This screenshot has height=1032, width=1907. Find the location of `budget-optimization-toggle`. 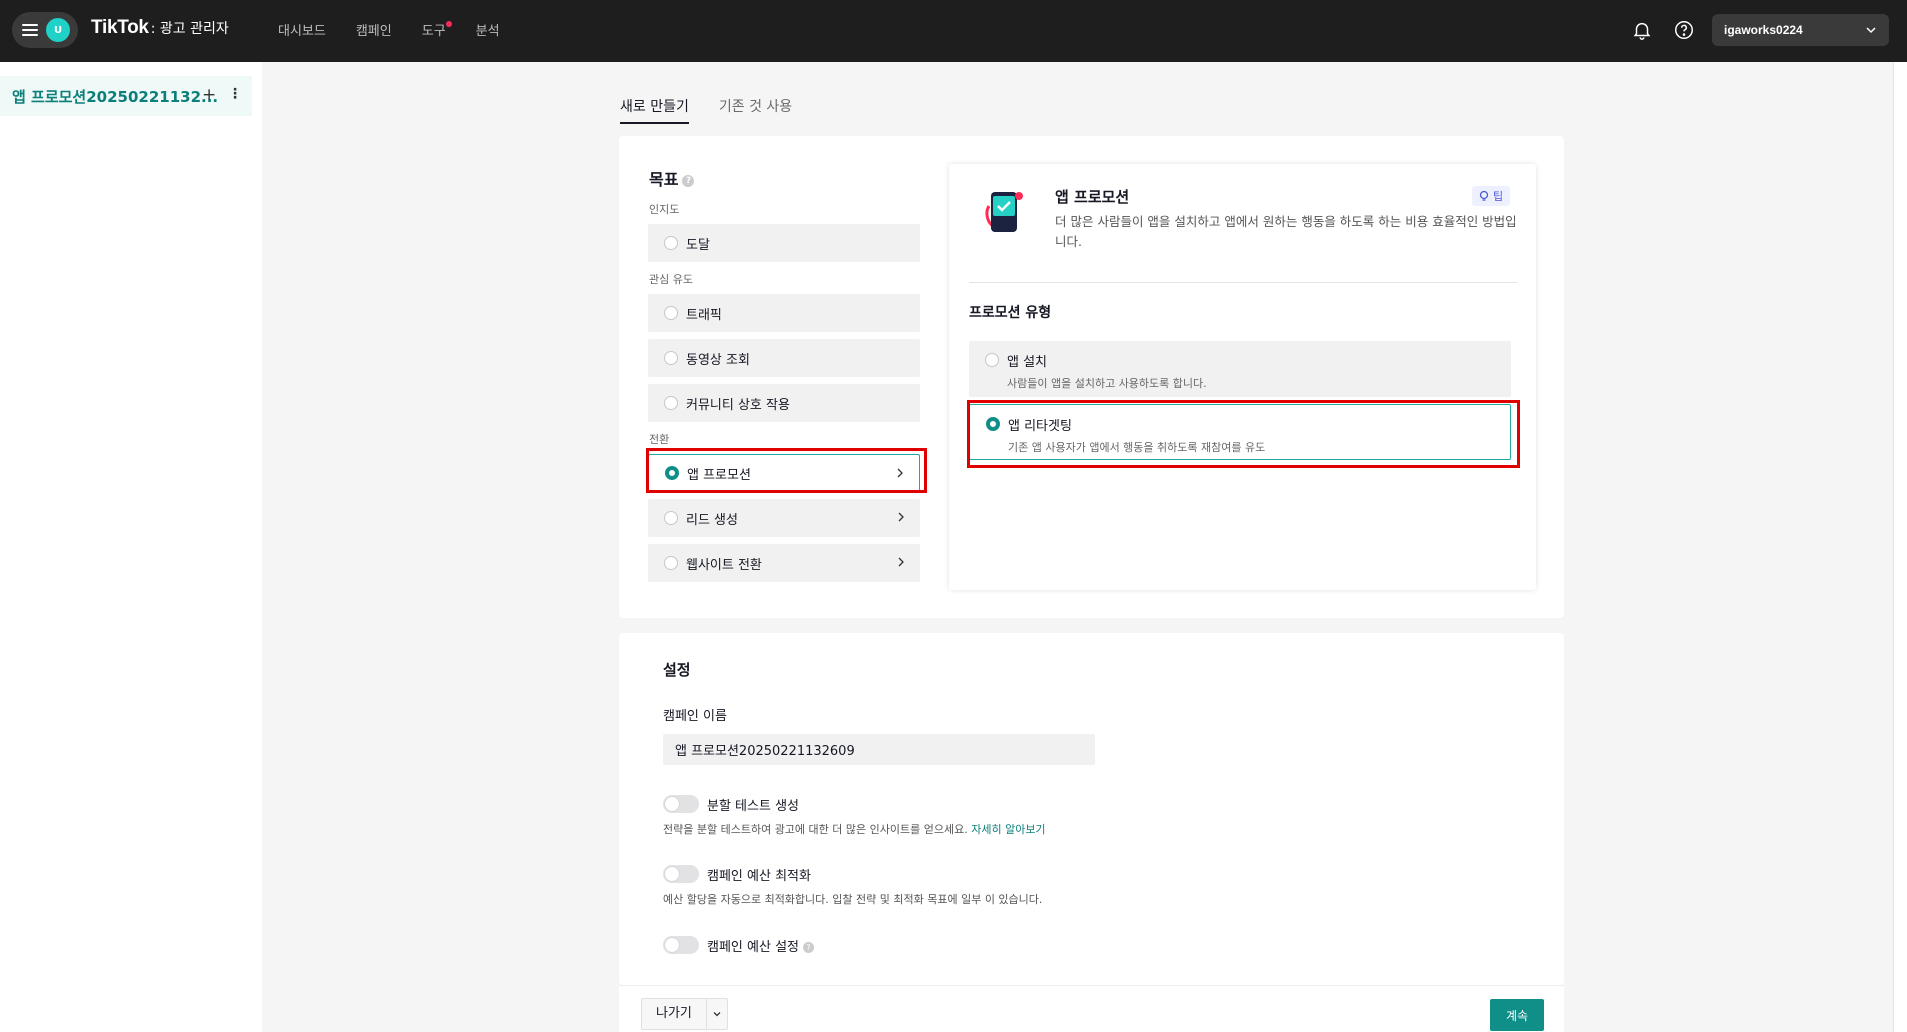

budget-optimization-toggle is located at coordinates (681, 874).